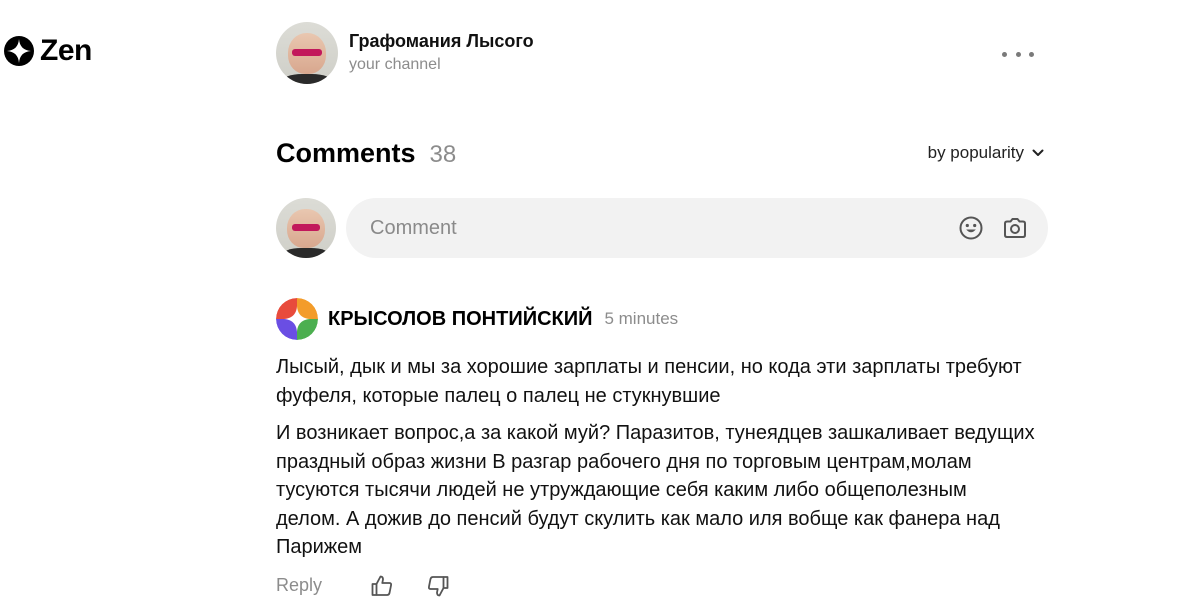 The image size is (1200, 614). What do you see at coordinates (1018, 54) in the screenshot?
I see `more-options-button` at bounding box center [1018, 54].